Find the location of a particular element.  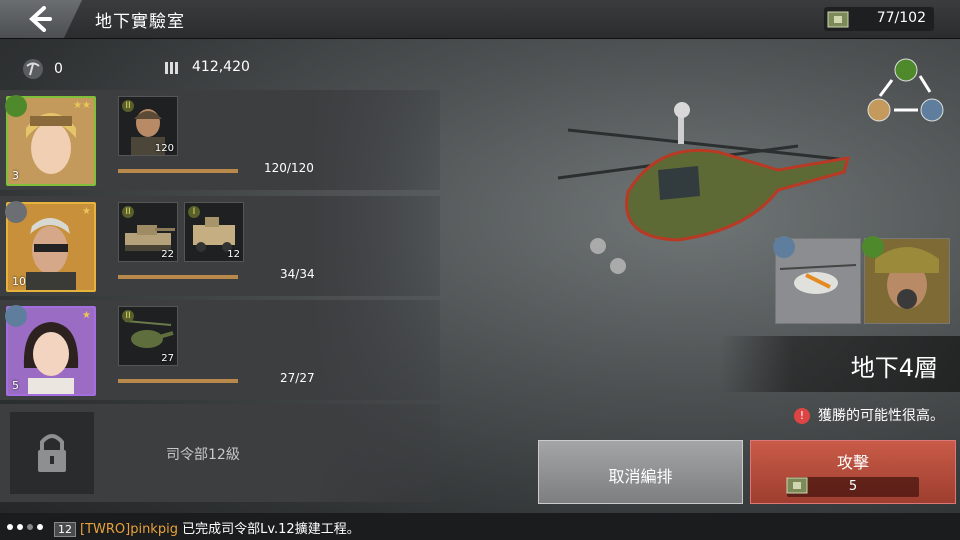

back-button is located at coordinates (41, 19).